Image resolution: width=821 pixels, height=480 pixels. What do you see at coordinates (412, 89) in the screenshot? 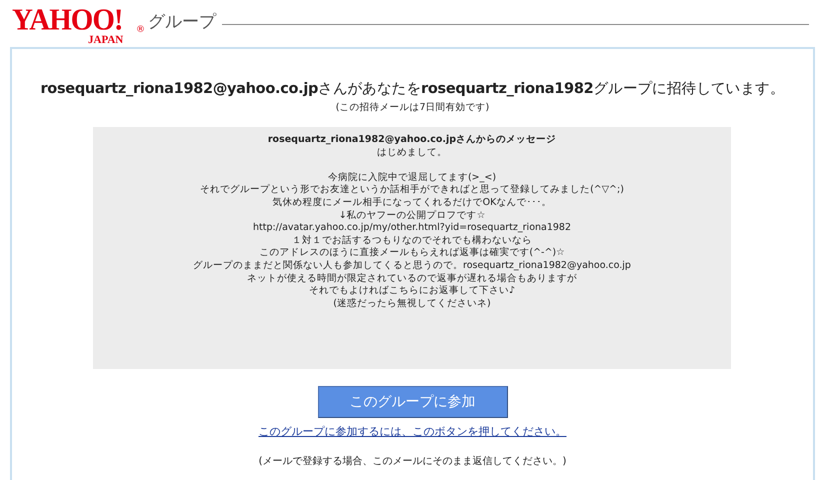
I see `invitation-headline: rosequartz_riona1982@yahoo.co.jpさんがあなたをrosequartz_riona1982グループに招待しています。` at bounding box center [412, 89].